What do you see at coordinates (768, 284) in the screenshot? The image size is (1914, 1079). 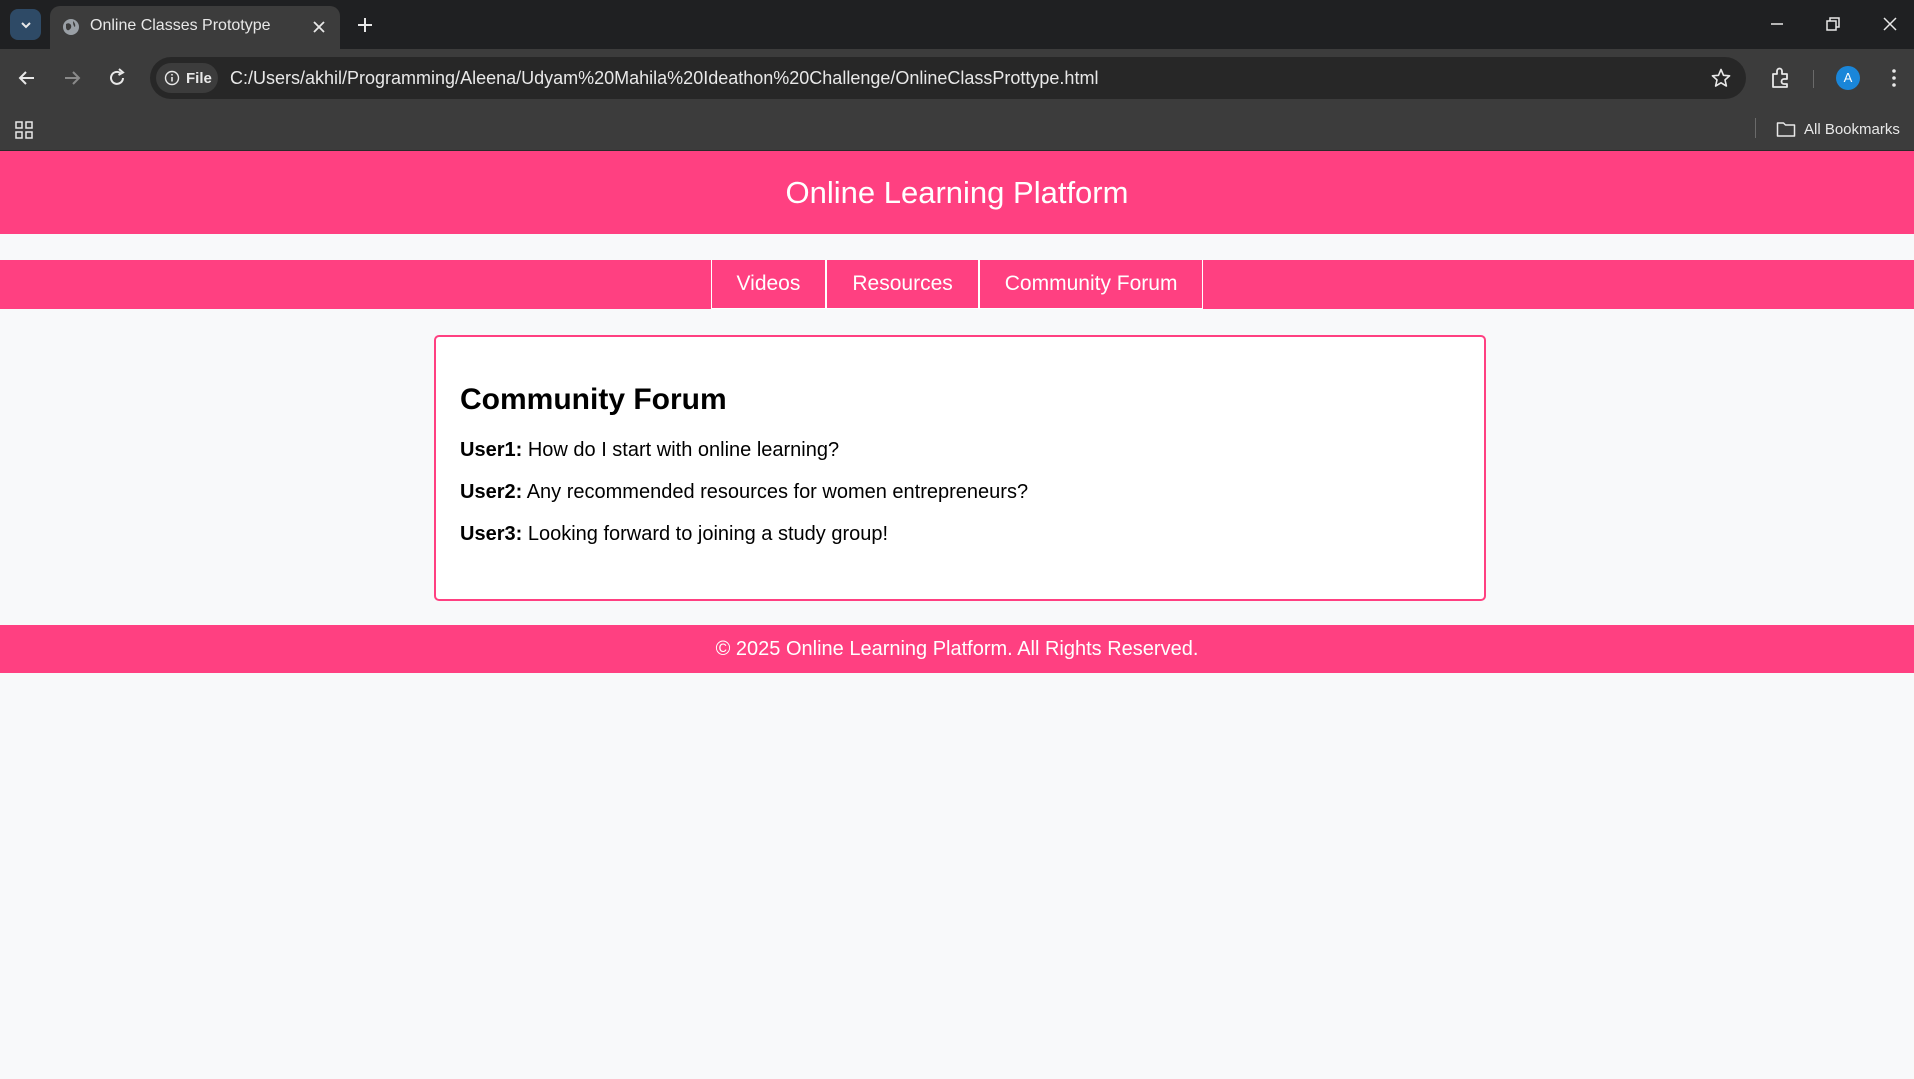 I see `nav-link-videos: Videos` at bounding box center [768, 284].